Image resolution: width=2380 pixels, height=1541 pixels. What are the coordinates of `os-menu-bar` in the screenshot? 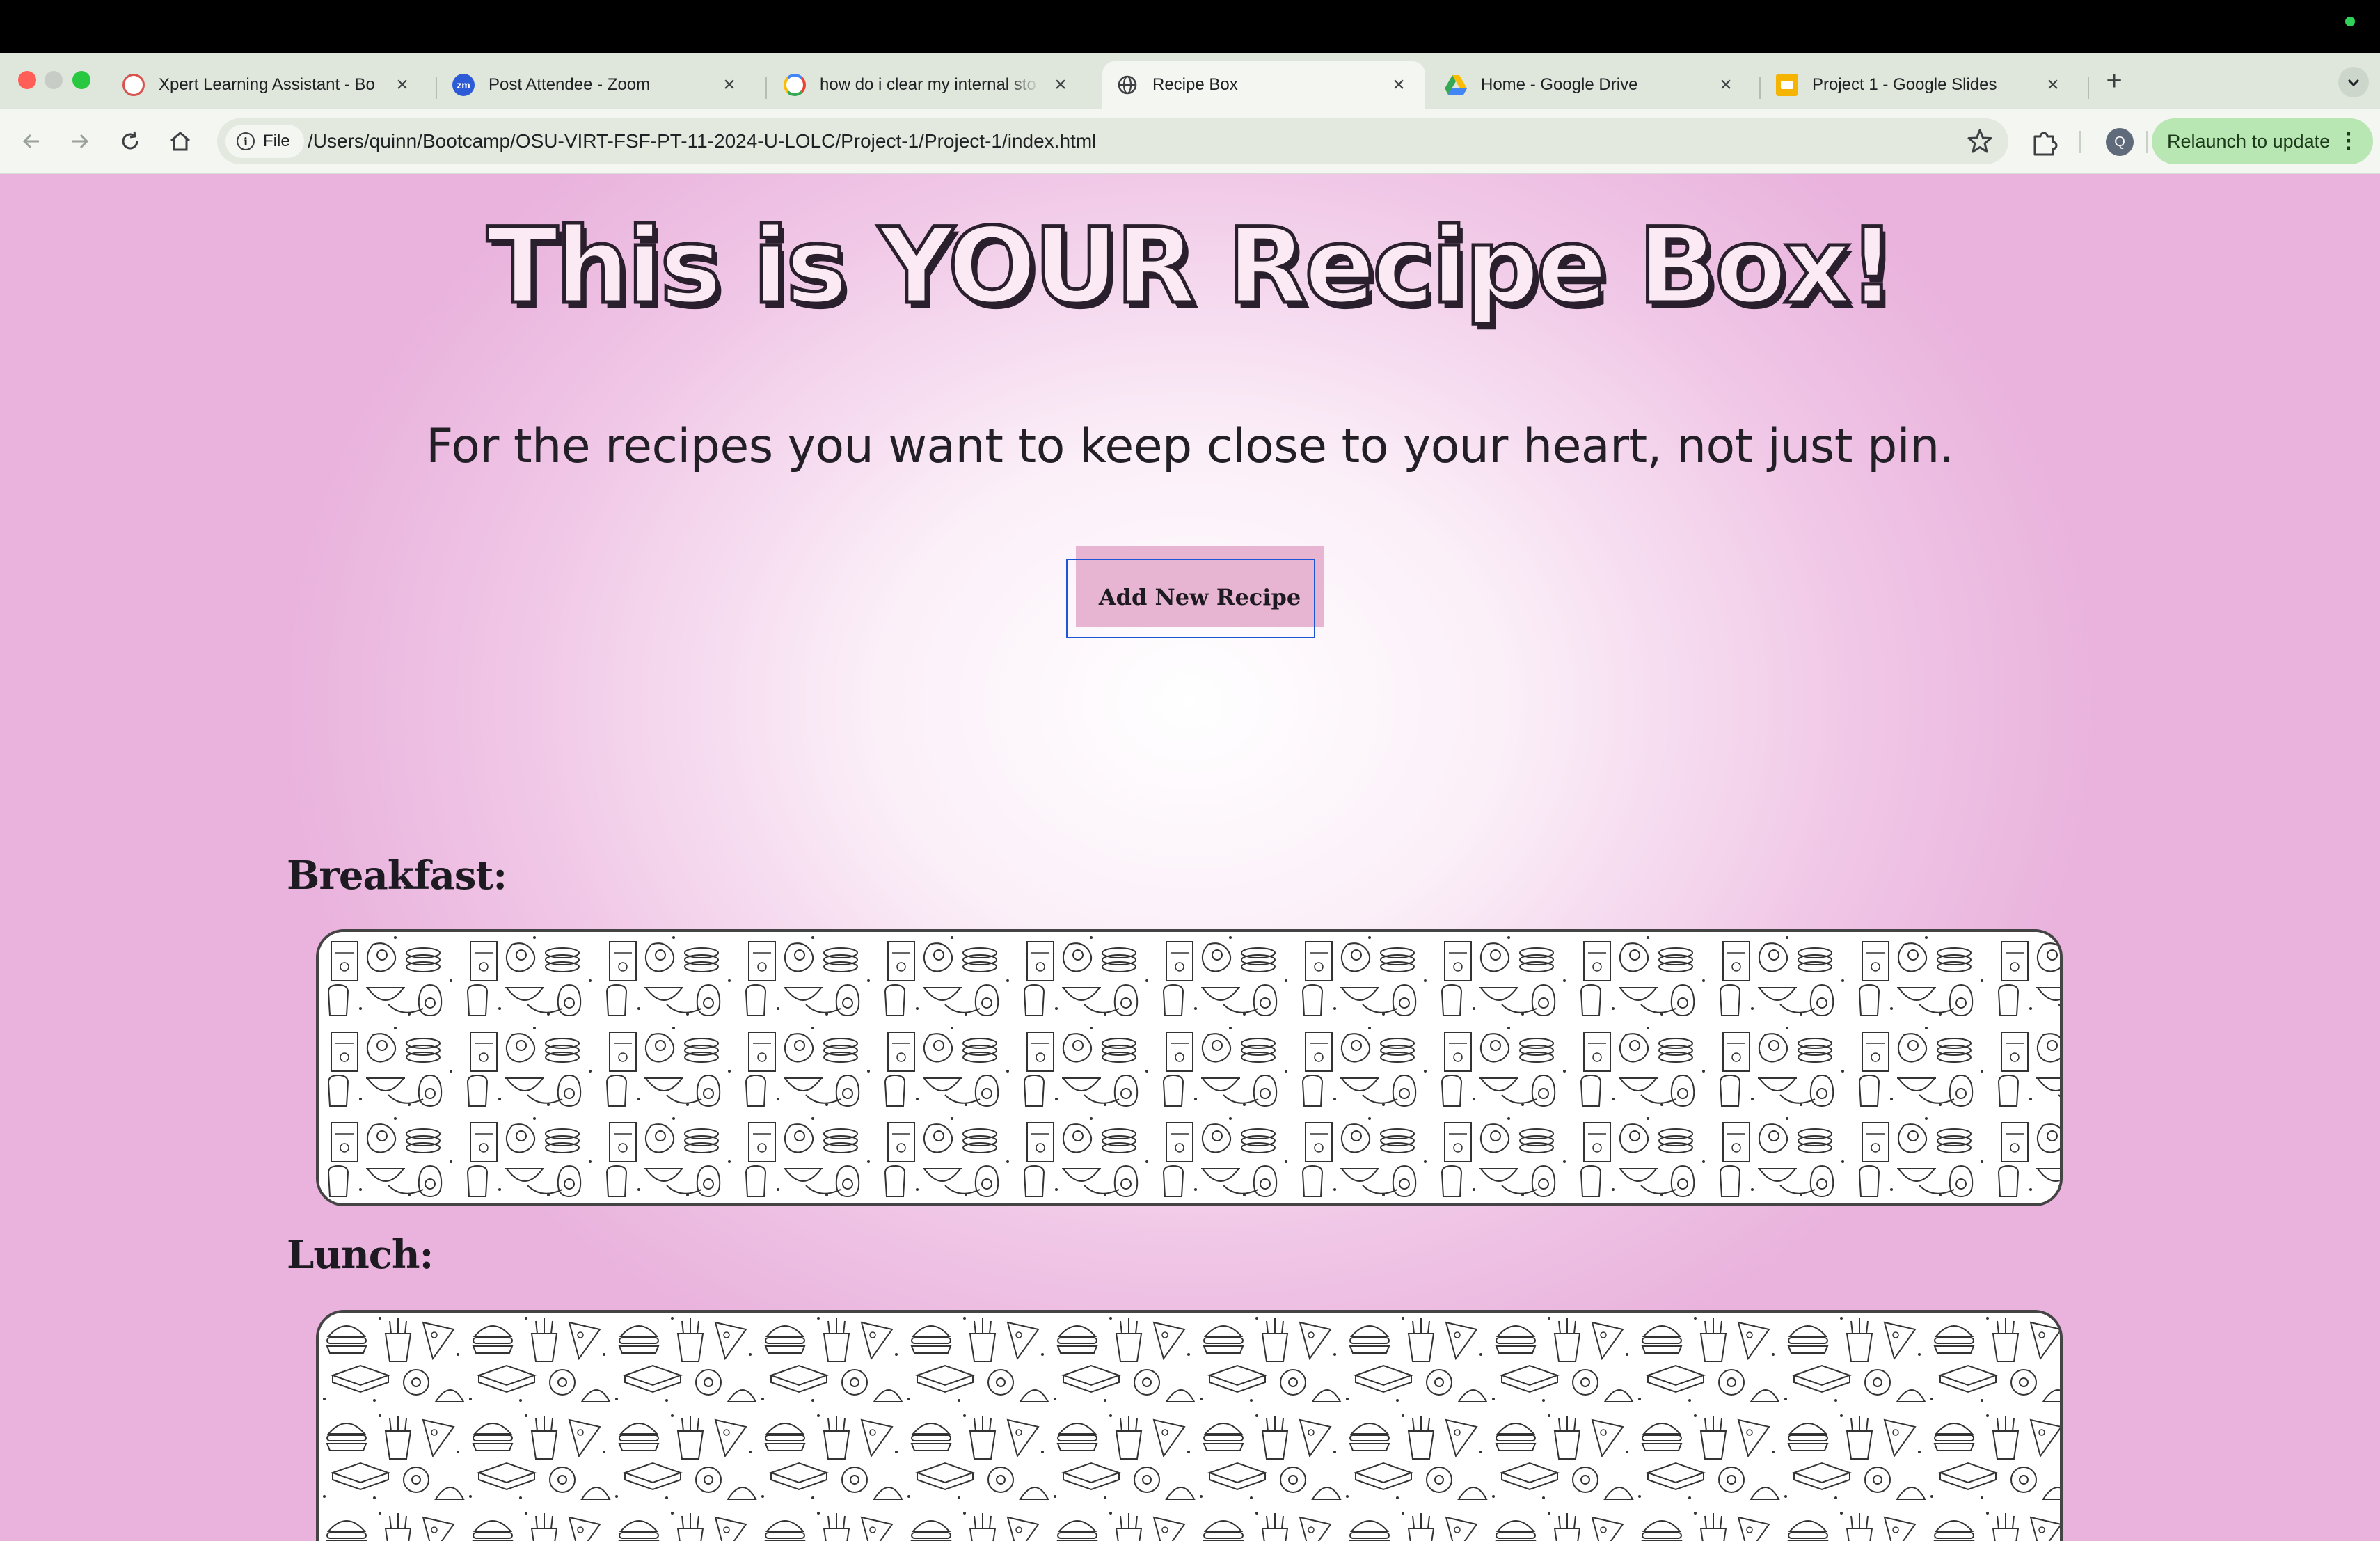 It's located at (1190, 26).